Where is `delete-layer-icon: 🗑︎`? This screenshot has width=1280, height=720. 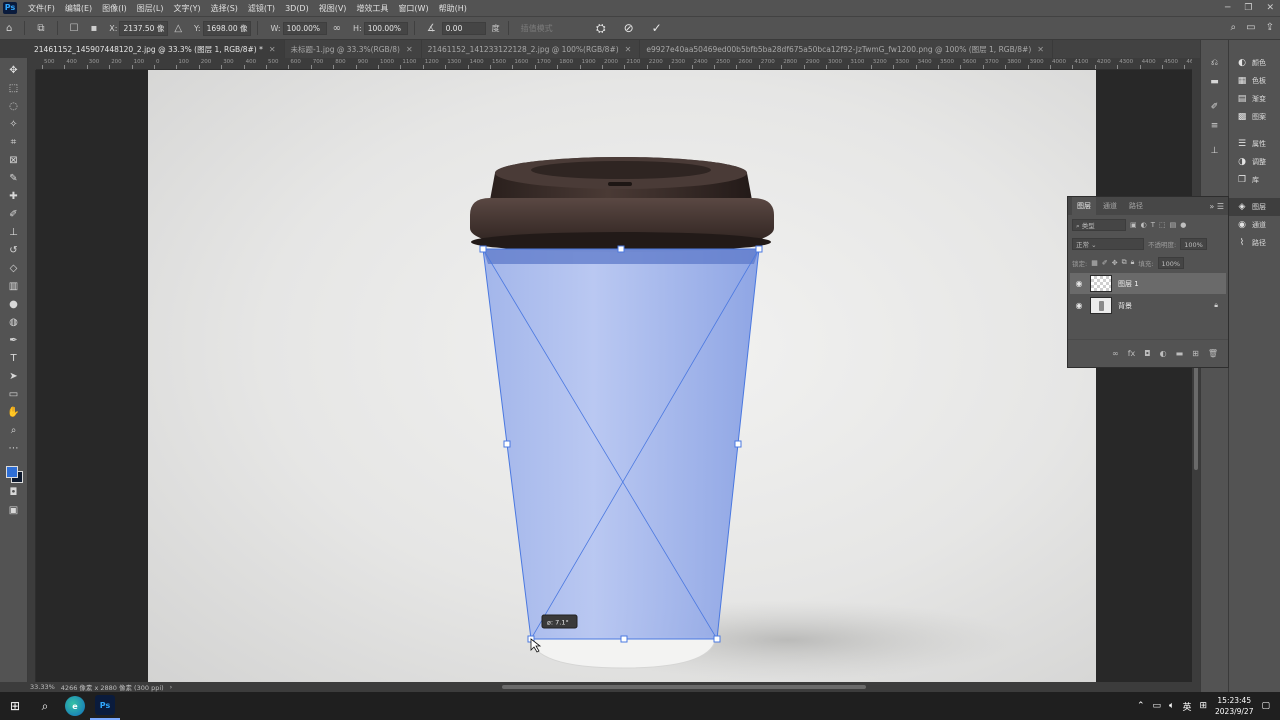 delete-layer-icon: 🗑︎ is located at coordinates (1213, 353).